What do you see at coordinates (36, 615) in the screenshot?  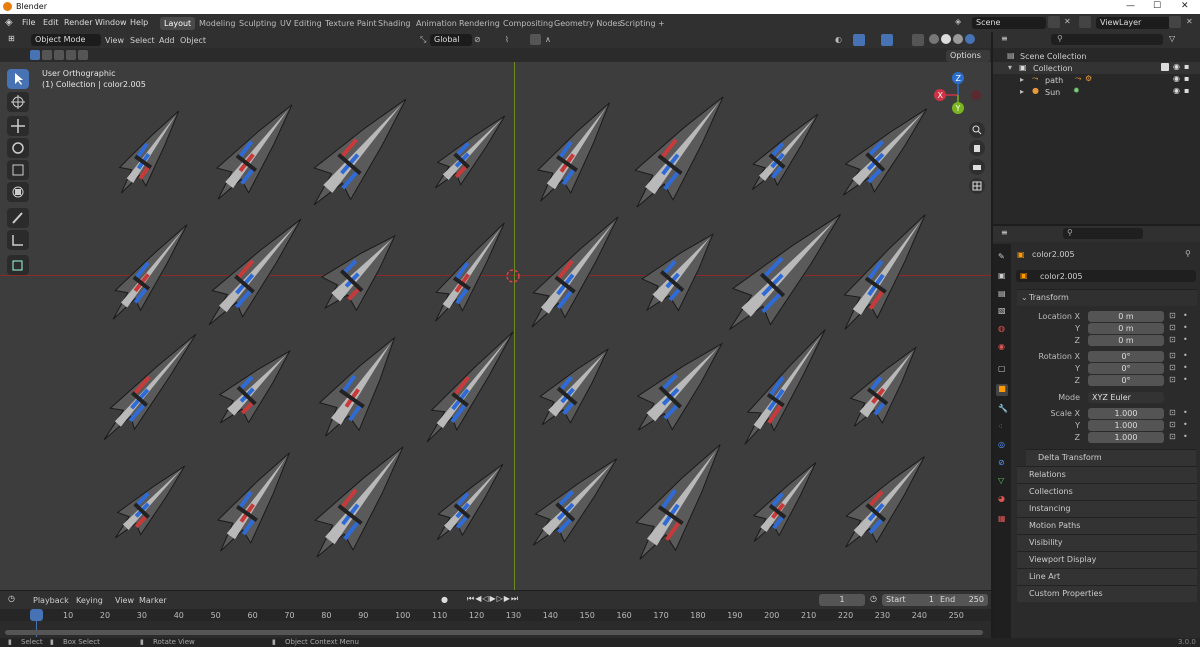 I see `playhead` at bounding box center [36, 615].